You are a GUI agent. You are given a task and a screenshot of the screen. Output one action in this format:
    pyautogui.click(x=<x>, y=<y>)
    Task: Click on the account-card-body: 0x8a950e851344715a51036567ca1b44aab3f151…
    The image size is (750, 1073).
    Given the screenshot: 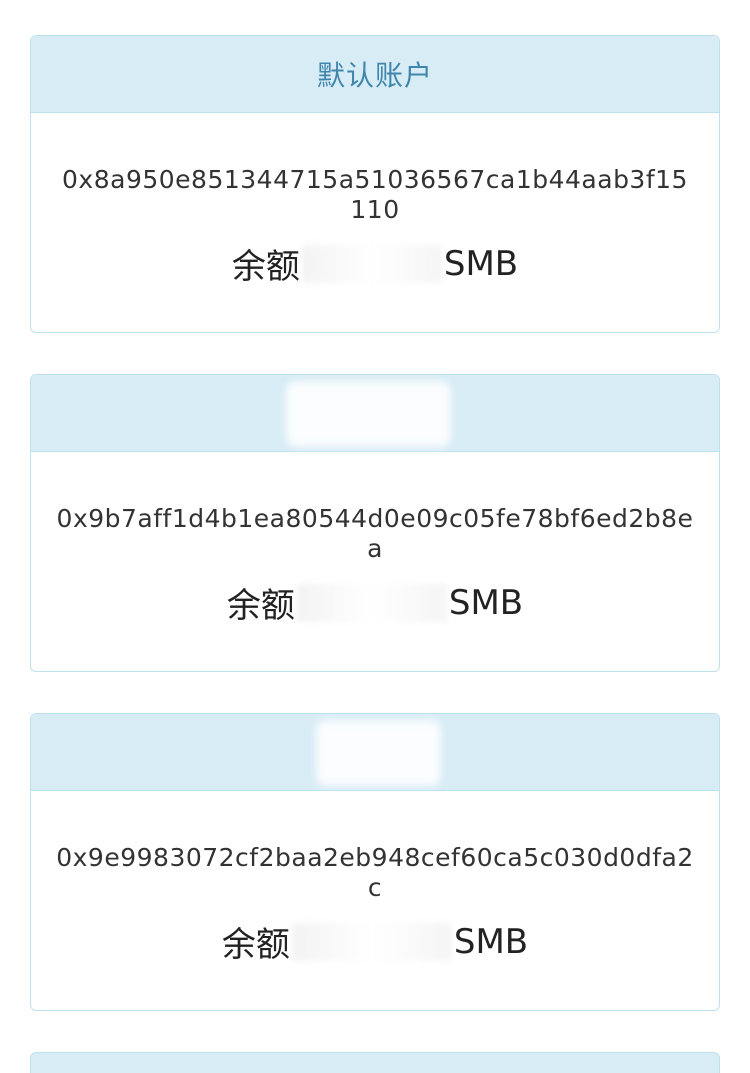 What is the action you would take?
    pyautogui.click(x=375, y=200)
    